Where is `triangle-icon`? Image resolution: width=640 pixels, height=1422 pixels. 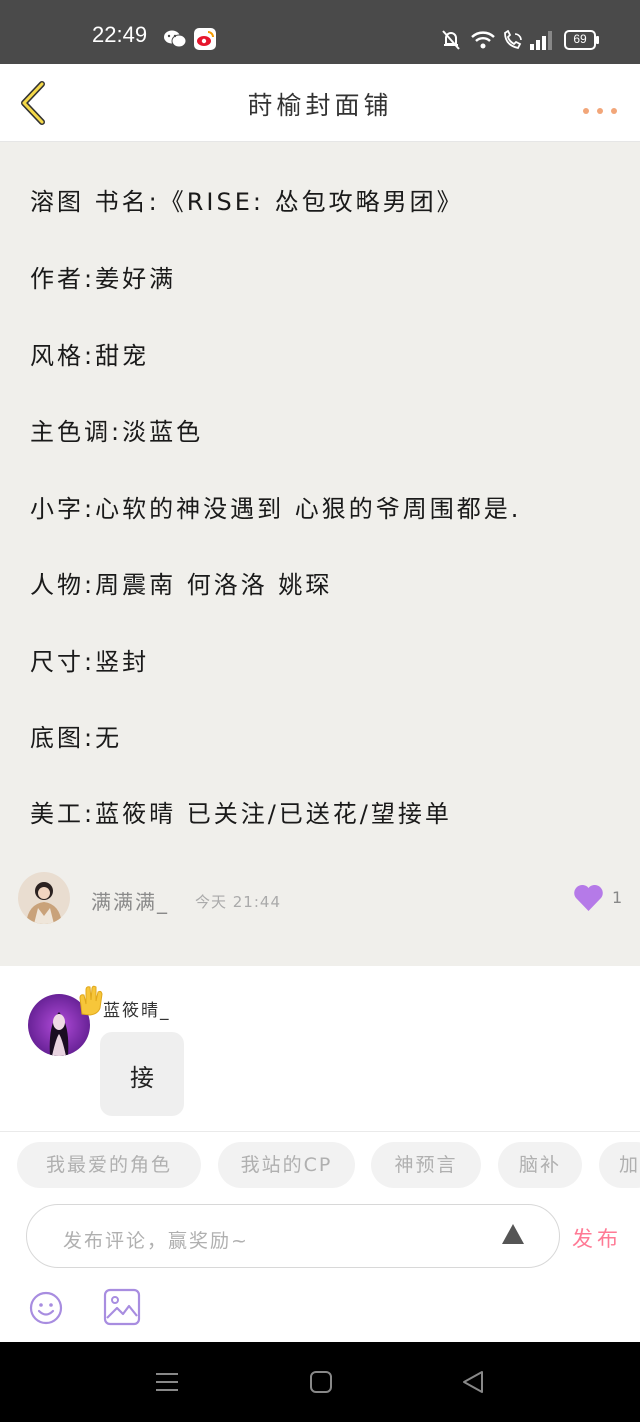
triangle-icon is located at coordinates (513, 1234).